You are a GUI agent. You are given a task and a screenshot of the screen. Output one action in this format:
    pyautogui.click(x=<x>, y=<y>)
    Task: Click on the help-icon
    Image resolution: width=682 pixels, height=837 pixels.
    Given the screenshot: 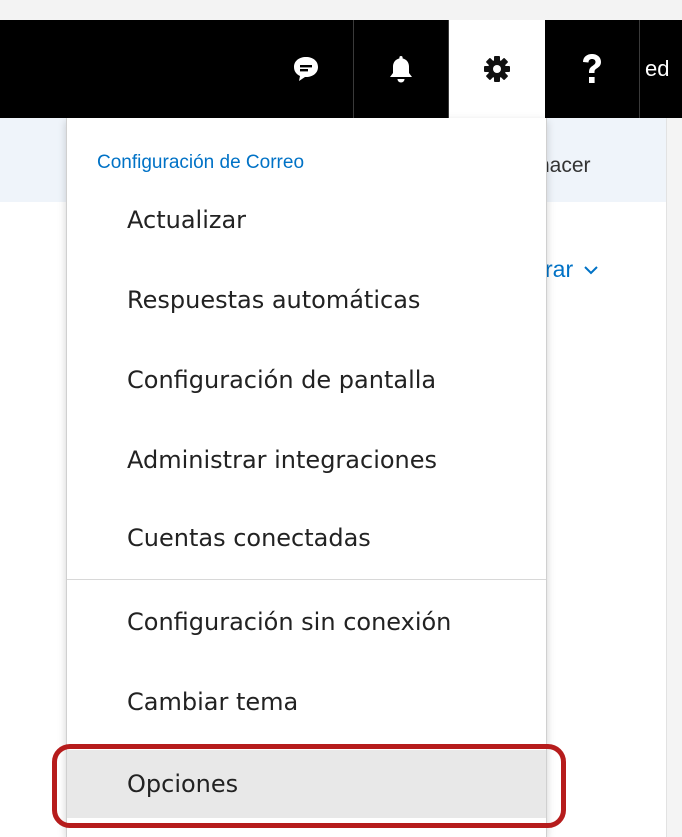 What is the action you would take?
    pyautogui.click(x=592, y=68)
    